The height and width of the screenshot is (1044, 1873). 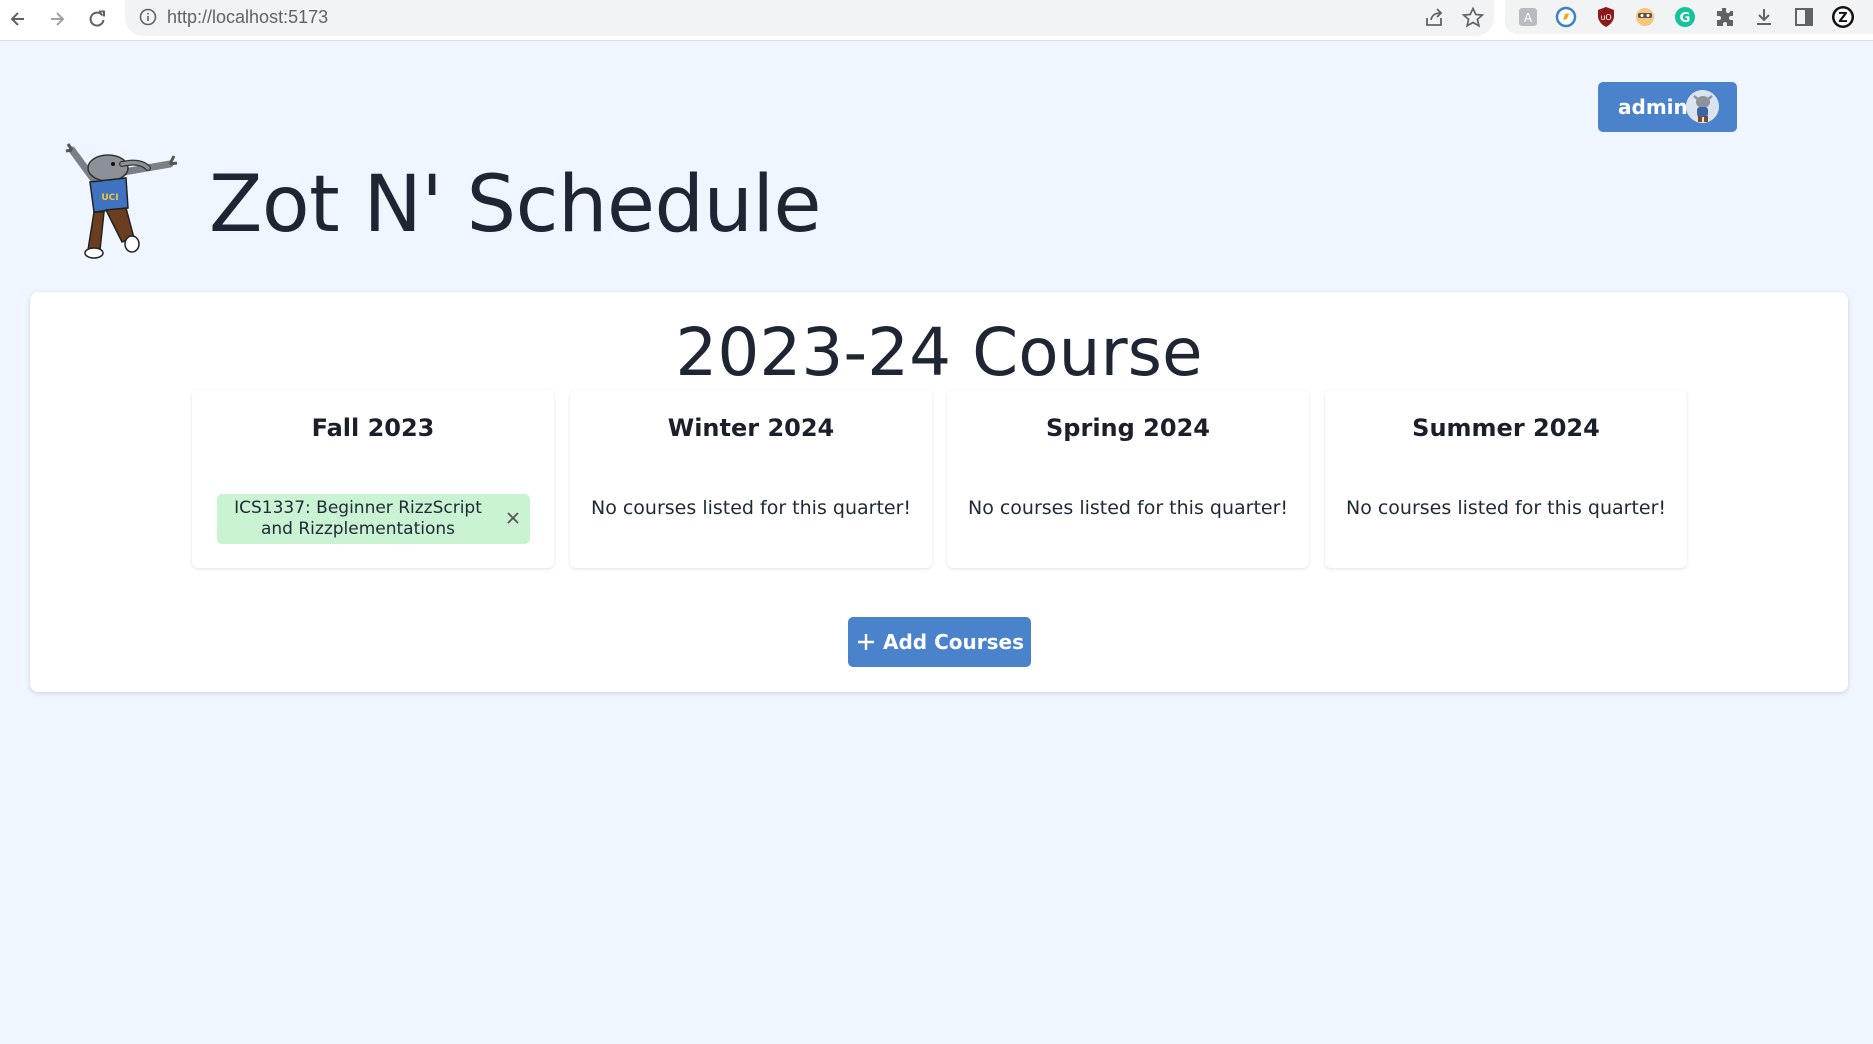 I want to click on bookmark-star-icon, so click(x=1473, y=18).